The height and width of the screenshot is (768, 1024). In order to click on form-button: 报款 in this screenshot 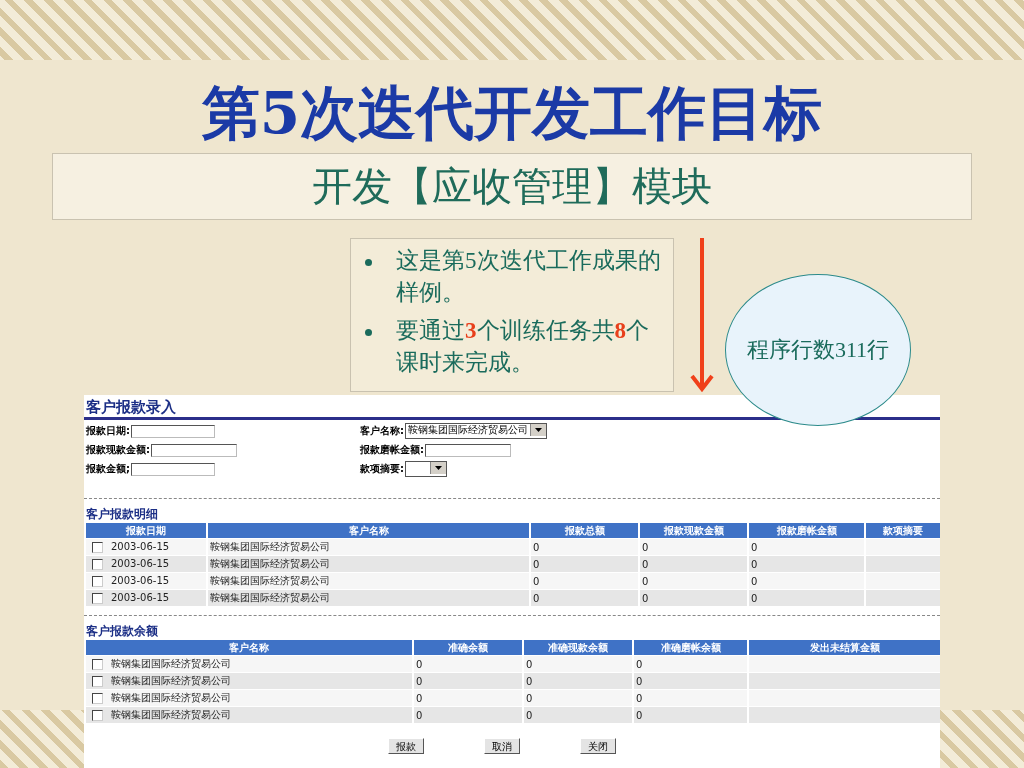, I will do `click(406, 746)`.